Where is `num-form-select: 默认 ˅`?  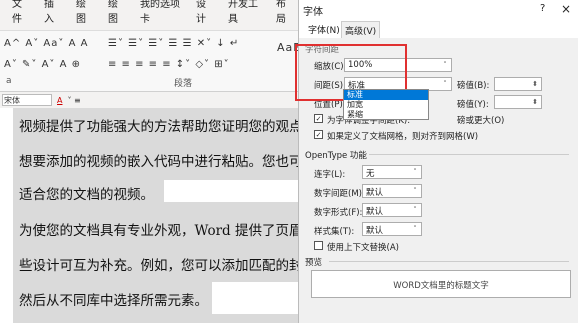
num-form-select: 默认 ˅ is located at coordinates (392, 210).